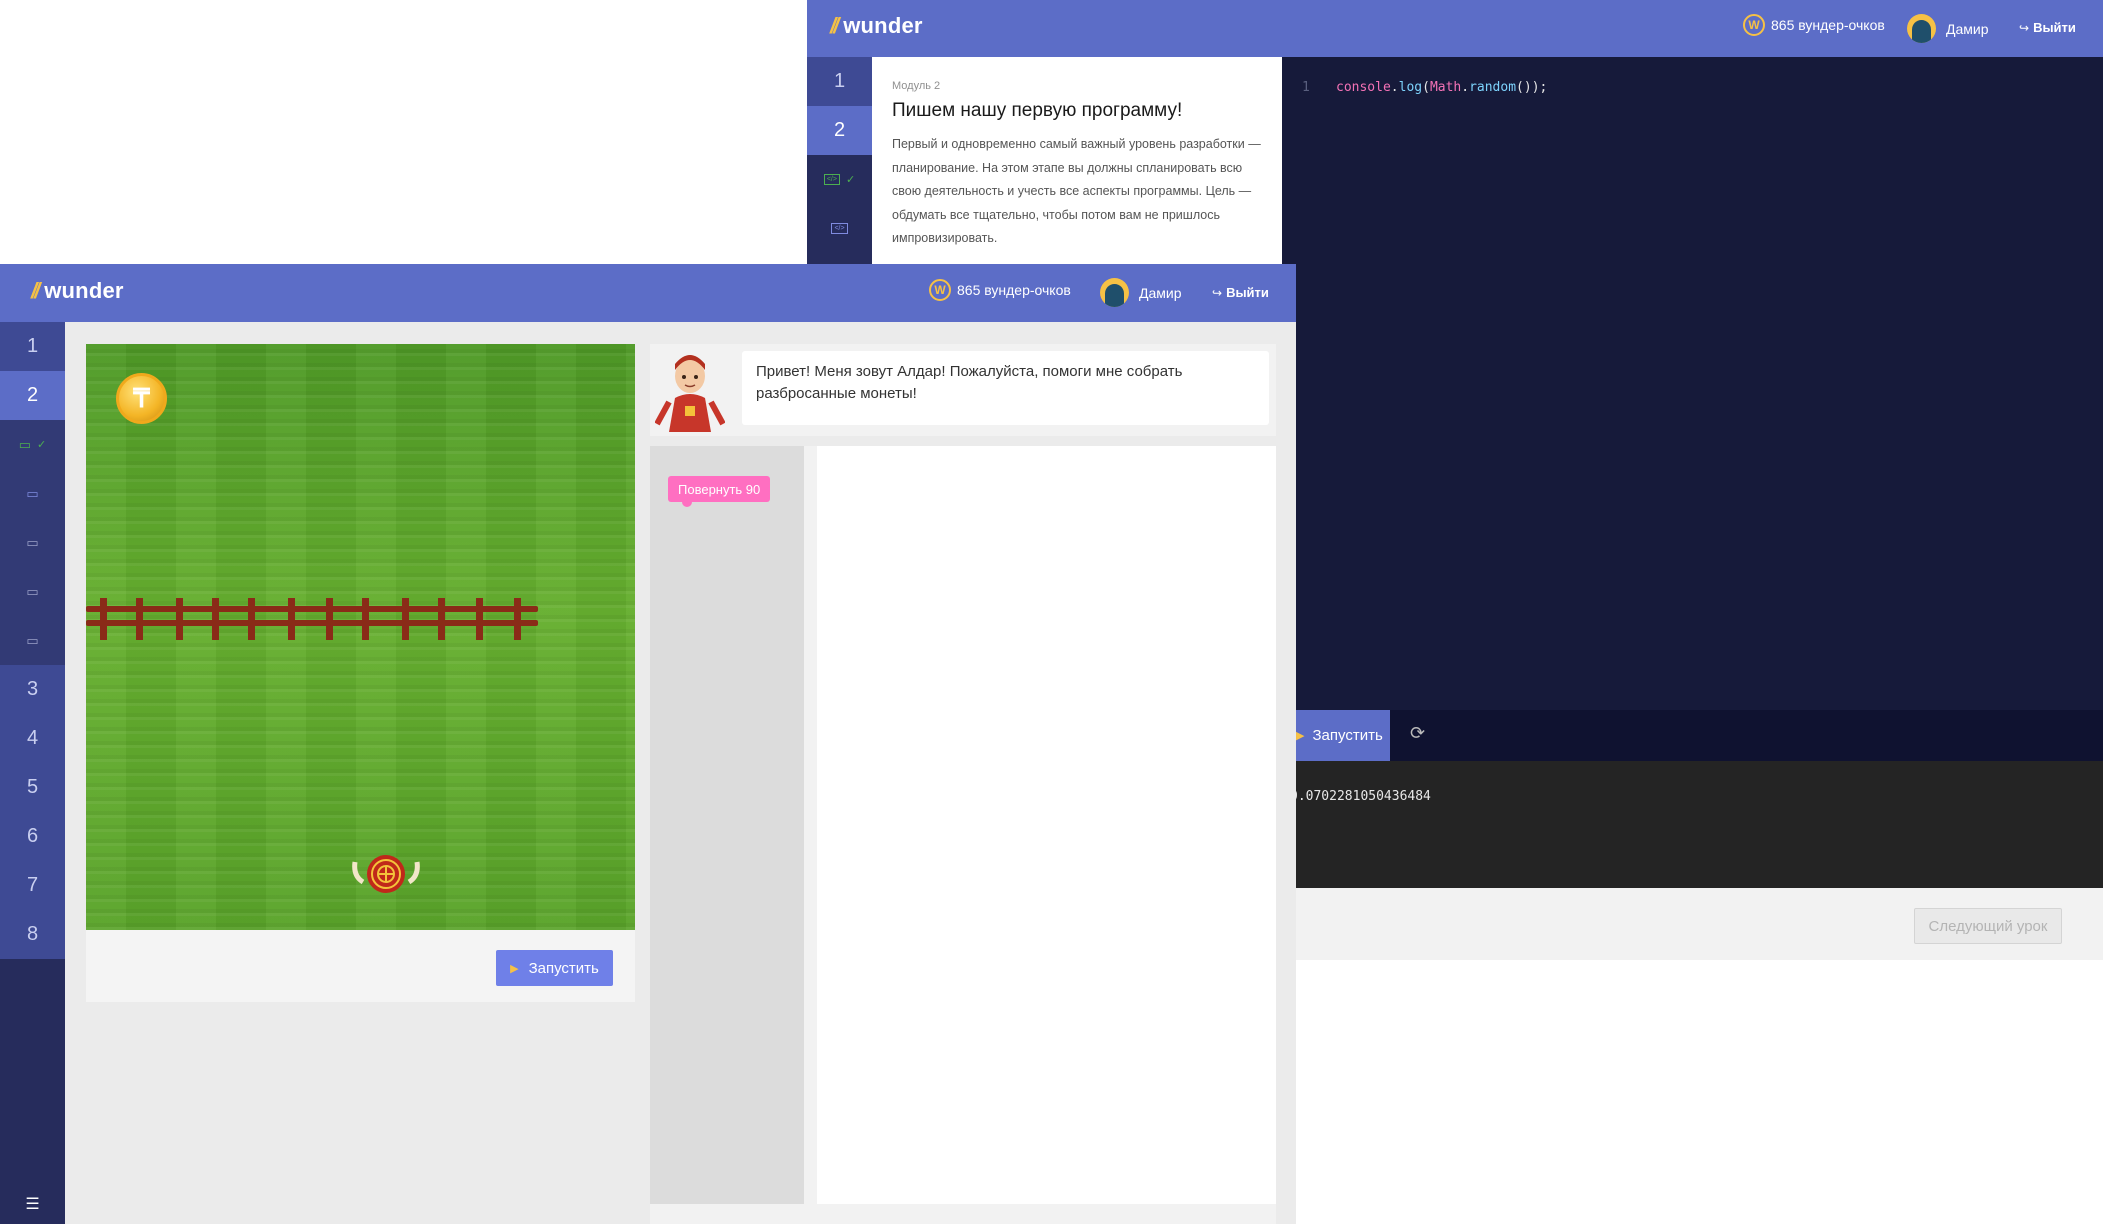 The height and width of the screenshot is (1224, 2103). I want to click on sidebar: 1 2 ▭ ✓ ▭ ▭ ▭ ▭ 3 4 5 6 7 8 ☰, so click(32, 773).